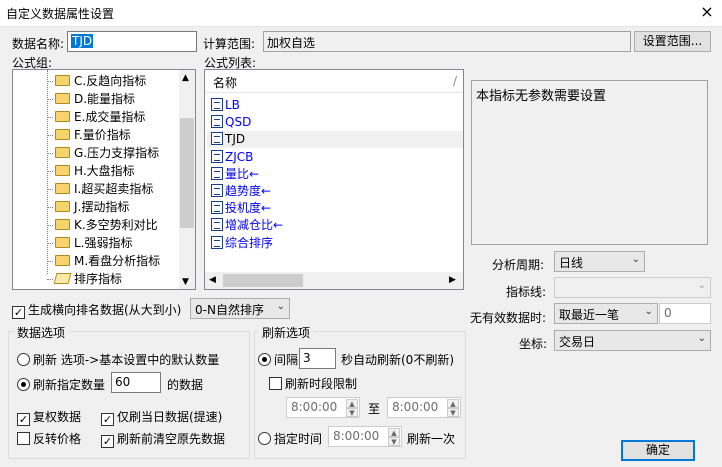  I want to click on check-clear-before: ✓ 刷新前清空原先数据, so click(163, 439).